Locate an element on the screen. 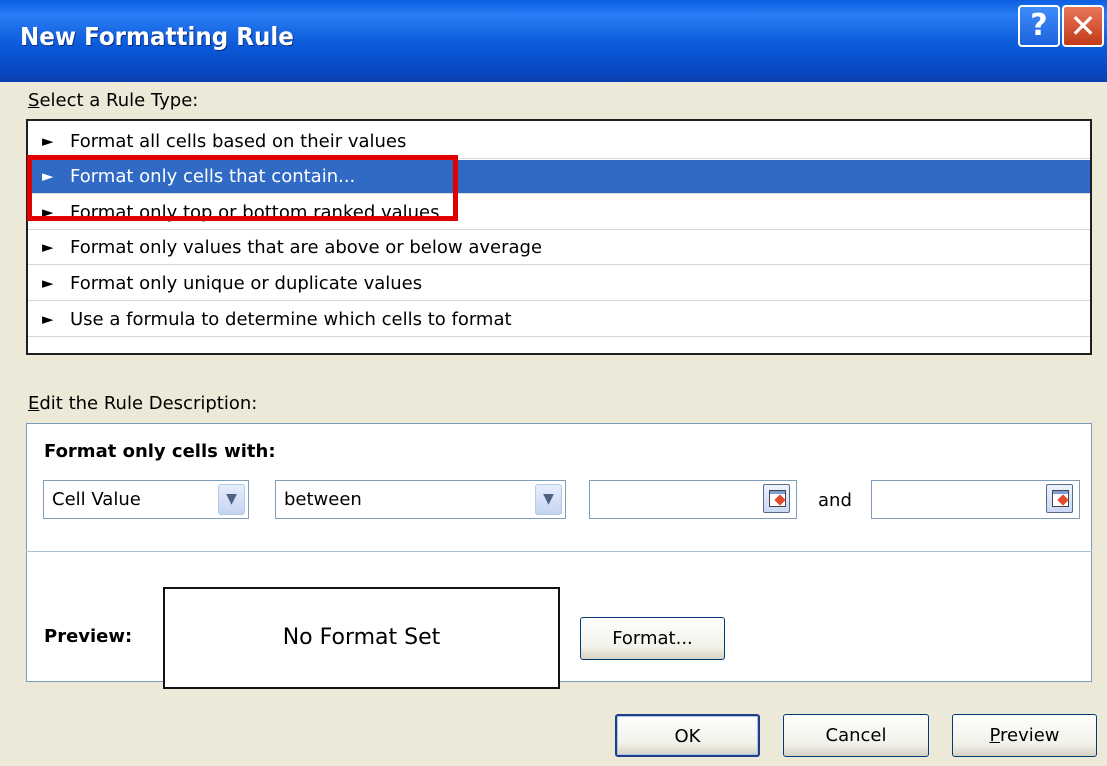  and-label: and is located at coordinates (835, 500).